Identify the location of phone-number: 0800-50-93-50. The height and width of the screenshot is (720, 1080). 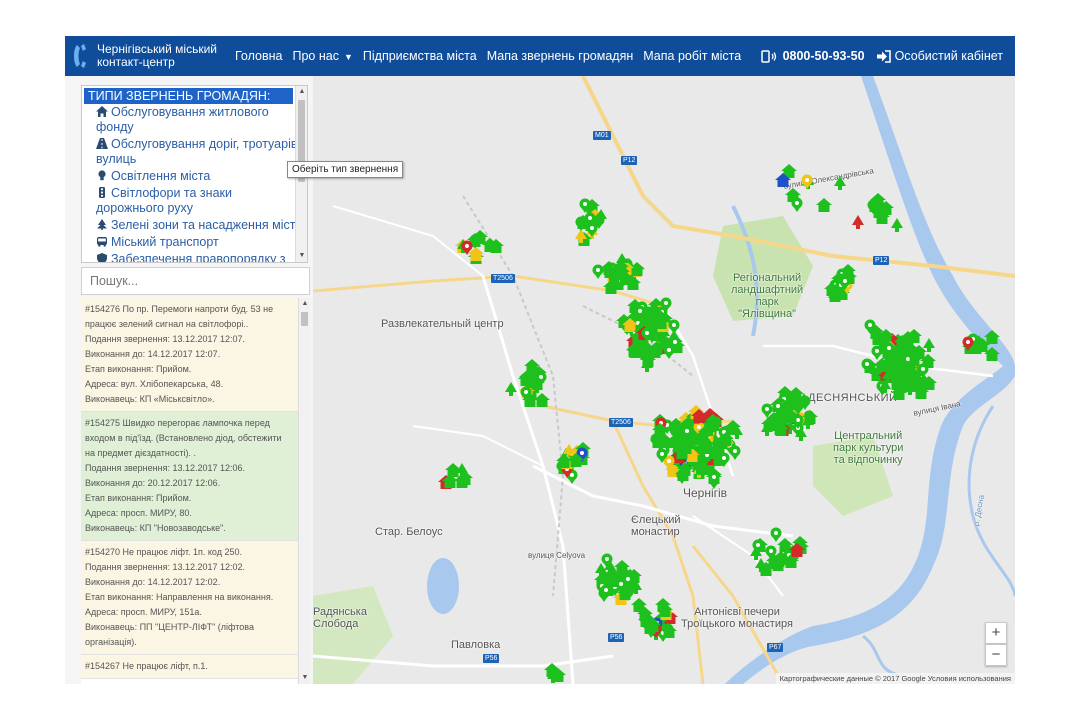
(823, 56).